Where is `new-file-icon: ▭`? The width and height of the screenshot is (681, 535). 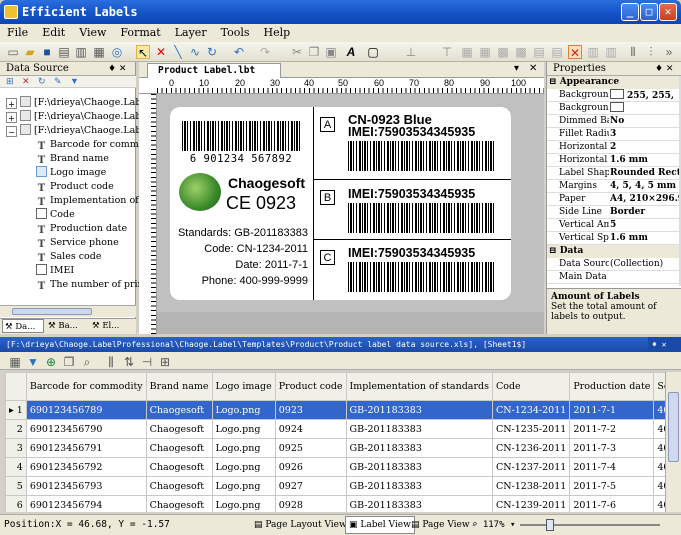 new-file-icon: ▭ is located at coordinates (13, 52).